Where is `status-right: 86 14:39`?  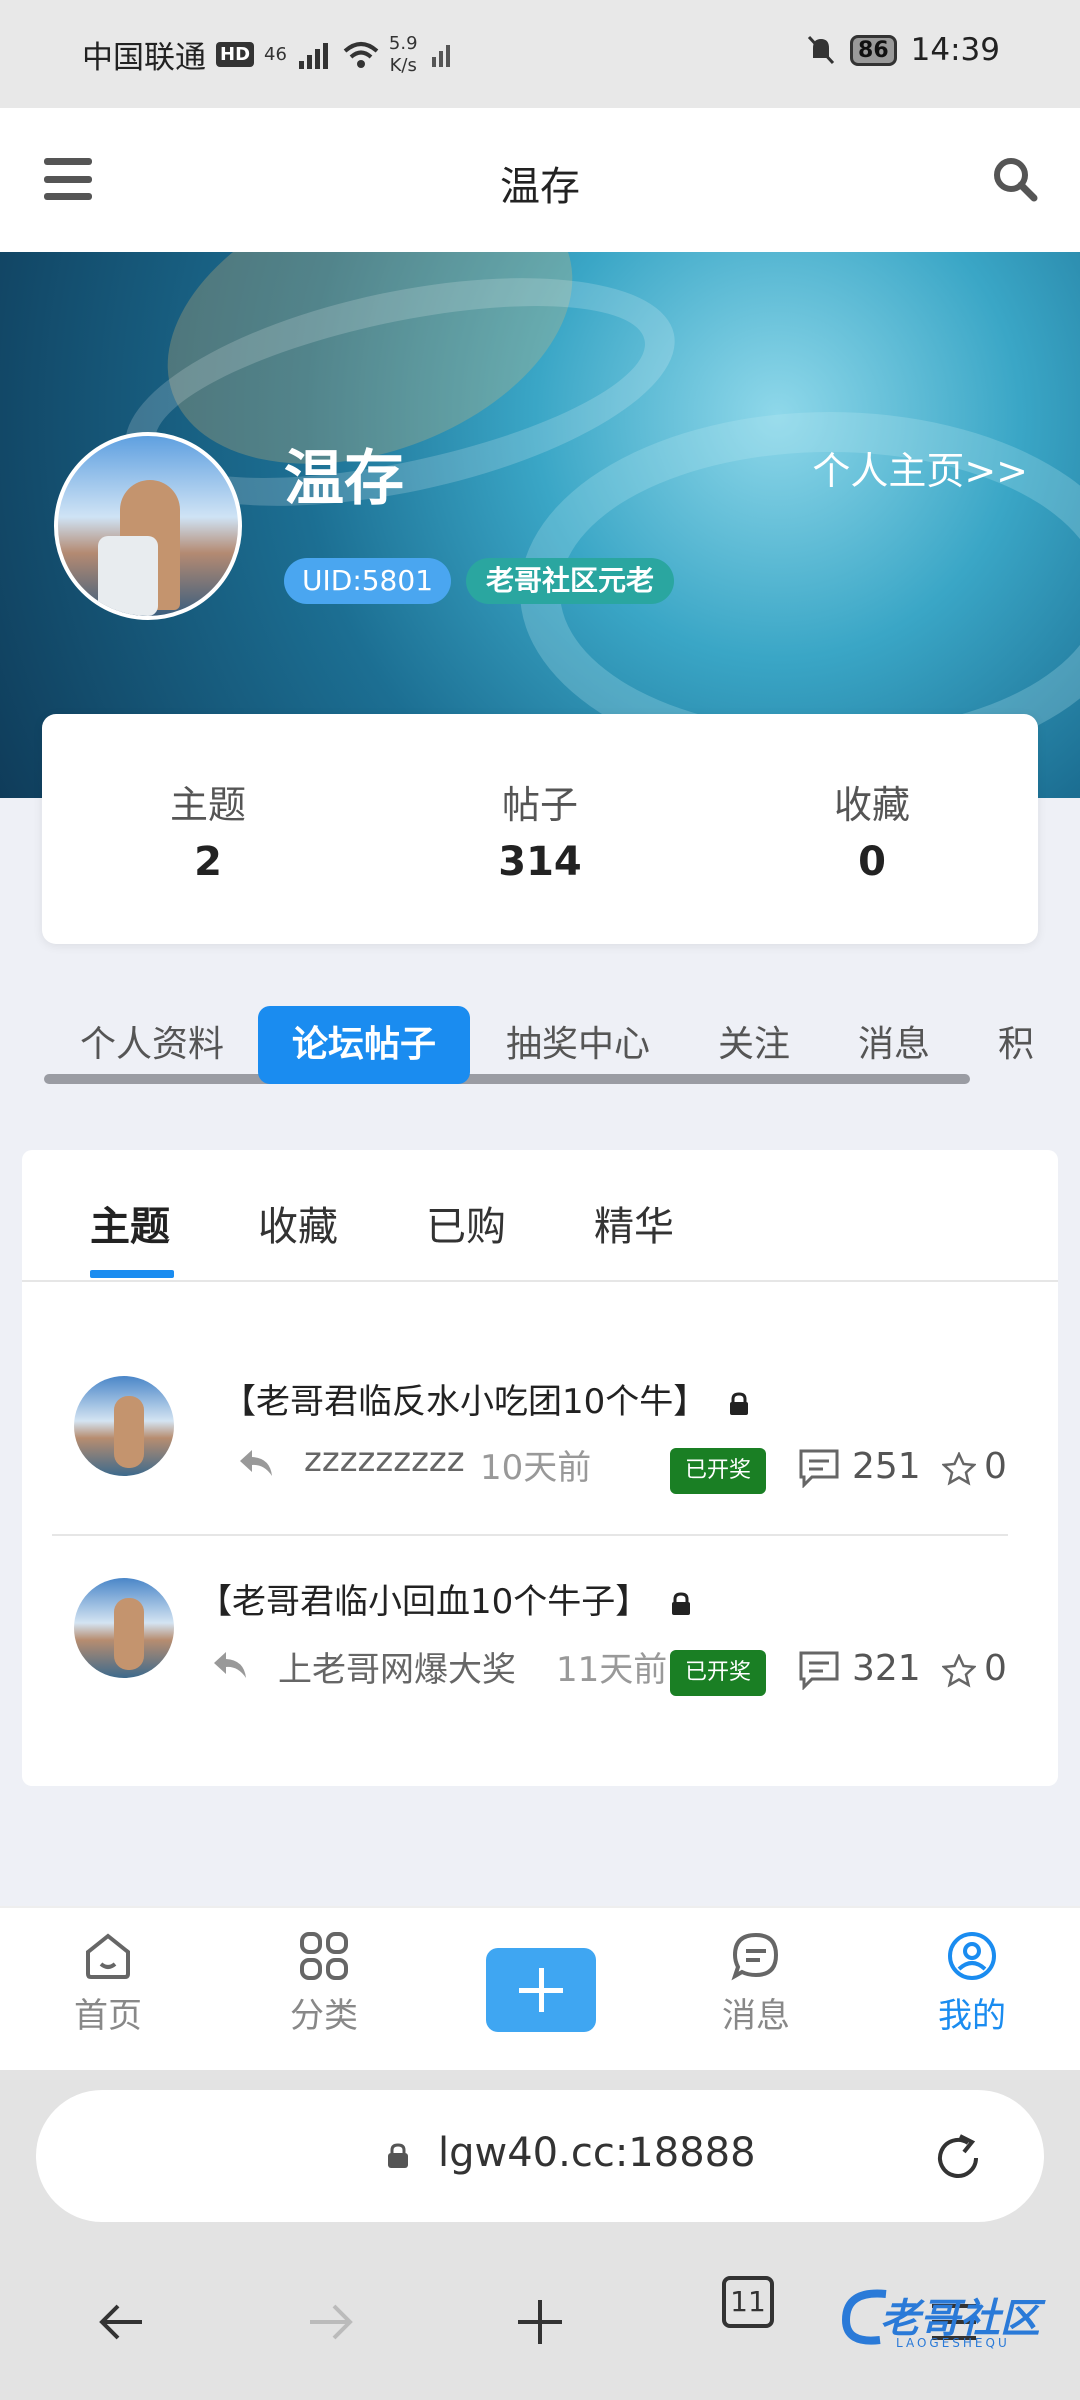
status-right: 86 14:39 is located at coordinates (903, 50).